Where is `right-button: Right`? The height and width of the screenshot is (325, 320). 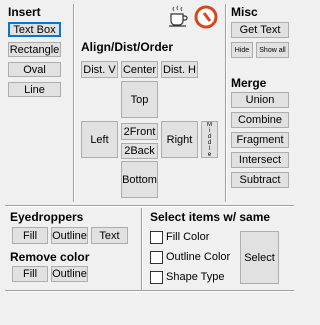 right-button: Right is located at coordinates (179, 139).